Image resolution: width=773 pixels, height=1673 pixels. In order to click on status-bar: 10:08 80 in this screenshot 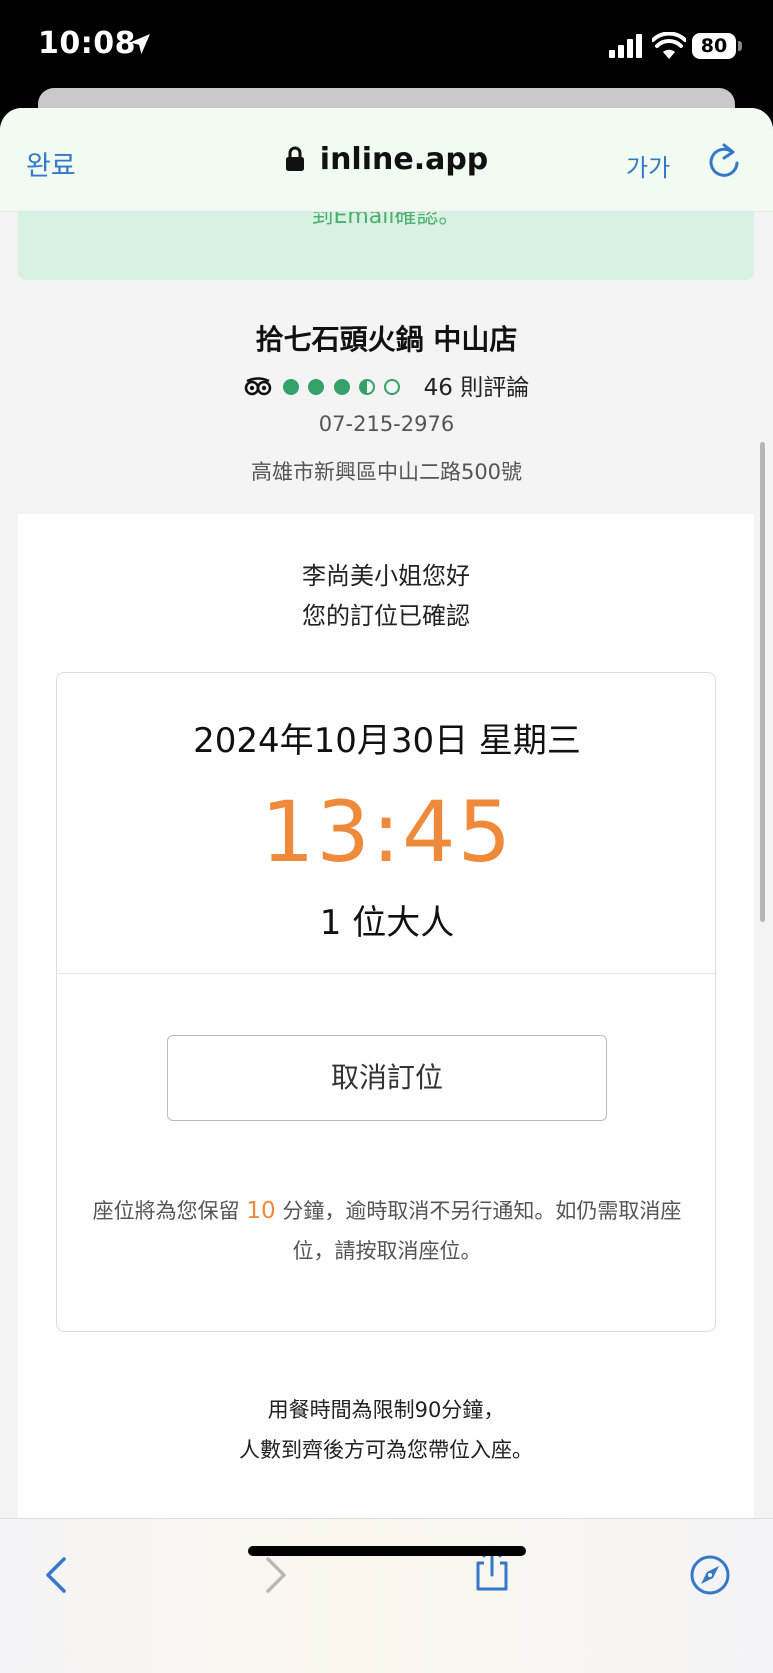, I will do `click(386, 50)`.